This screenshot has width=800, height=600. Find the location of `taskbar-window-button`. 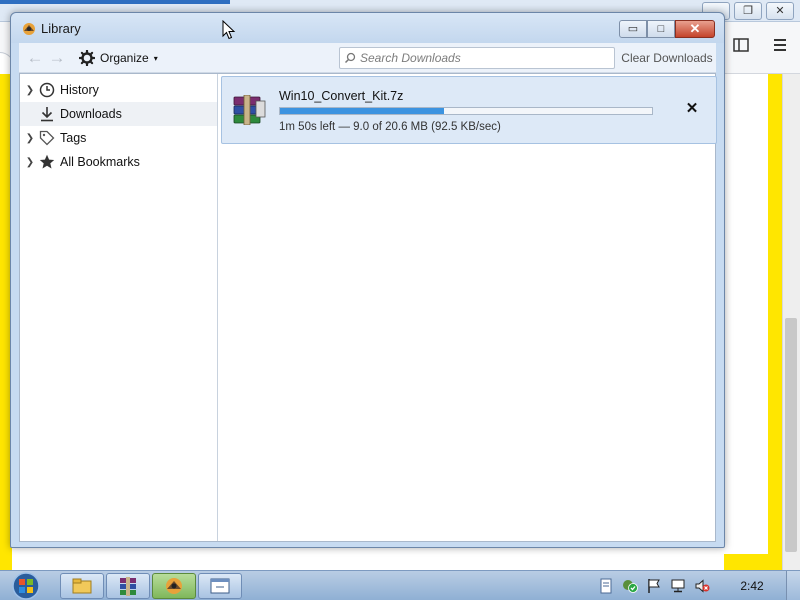

taskbar-window-button is located at coordinates (220, 586).